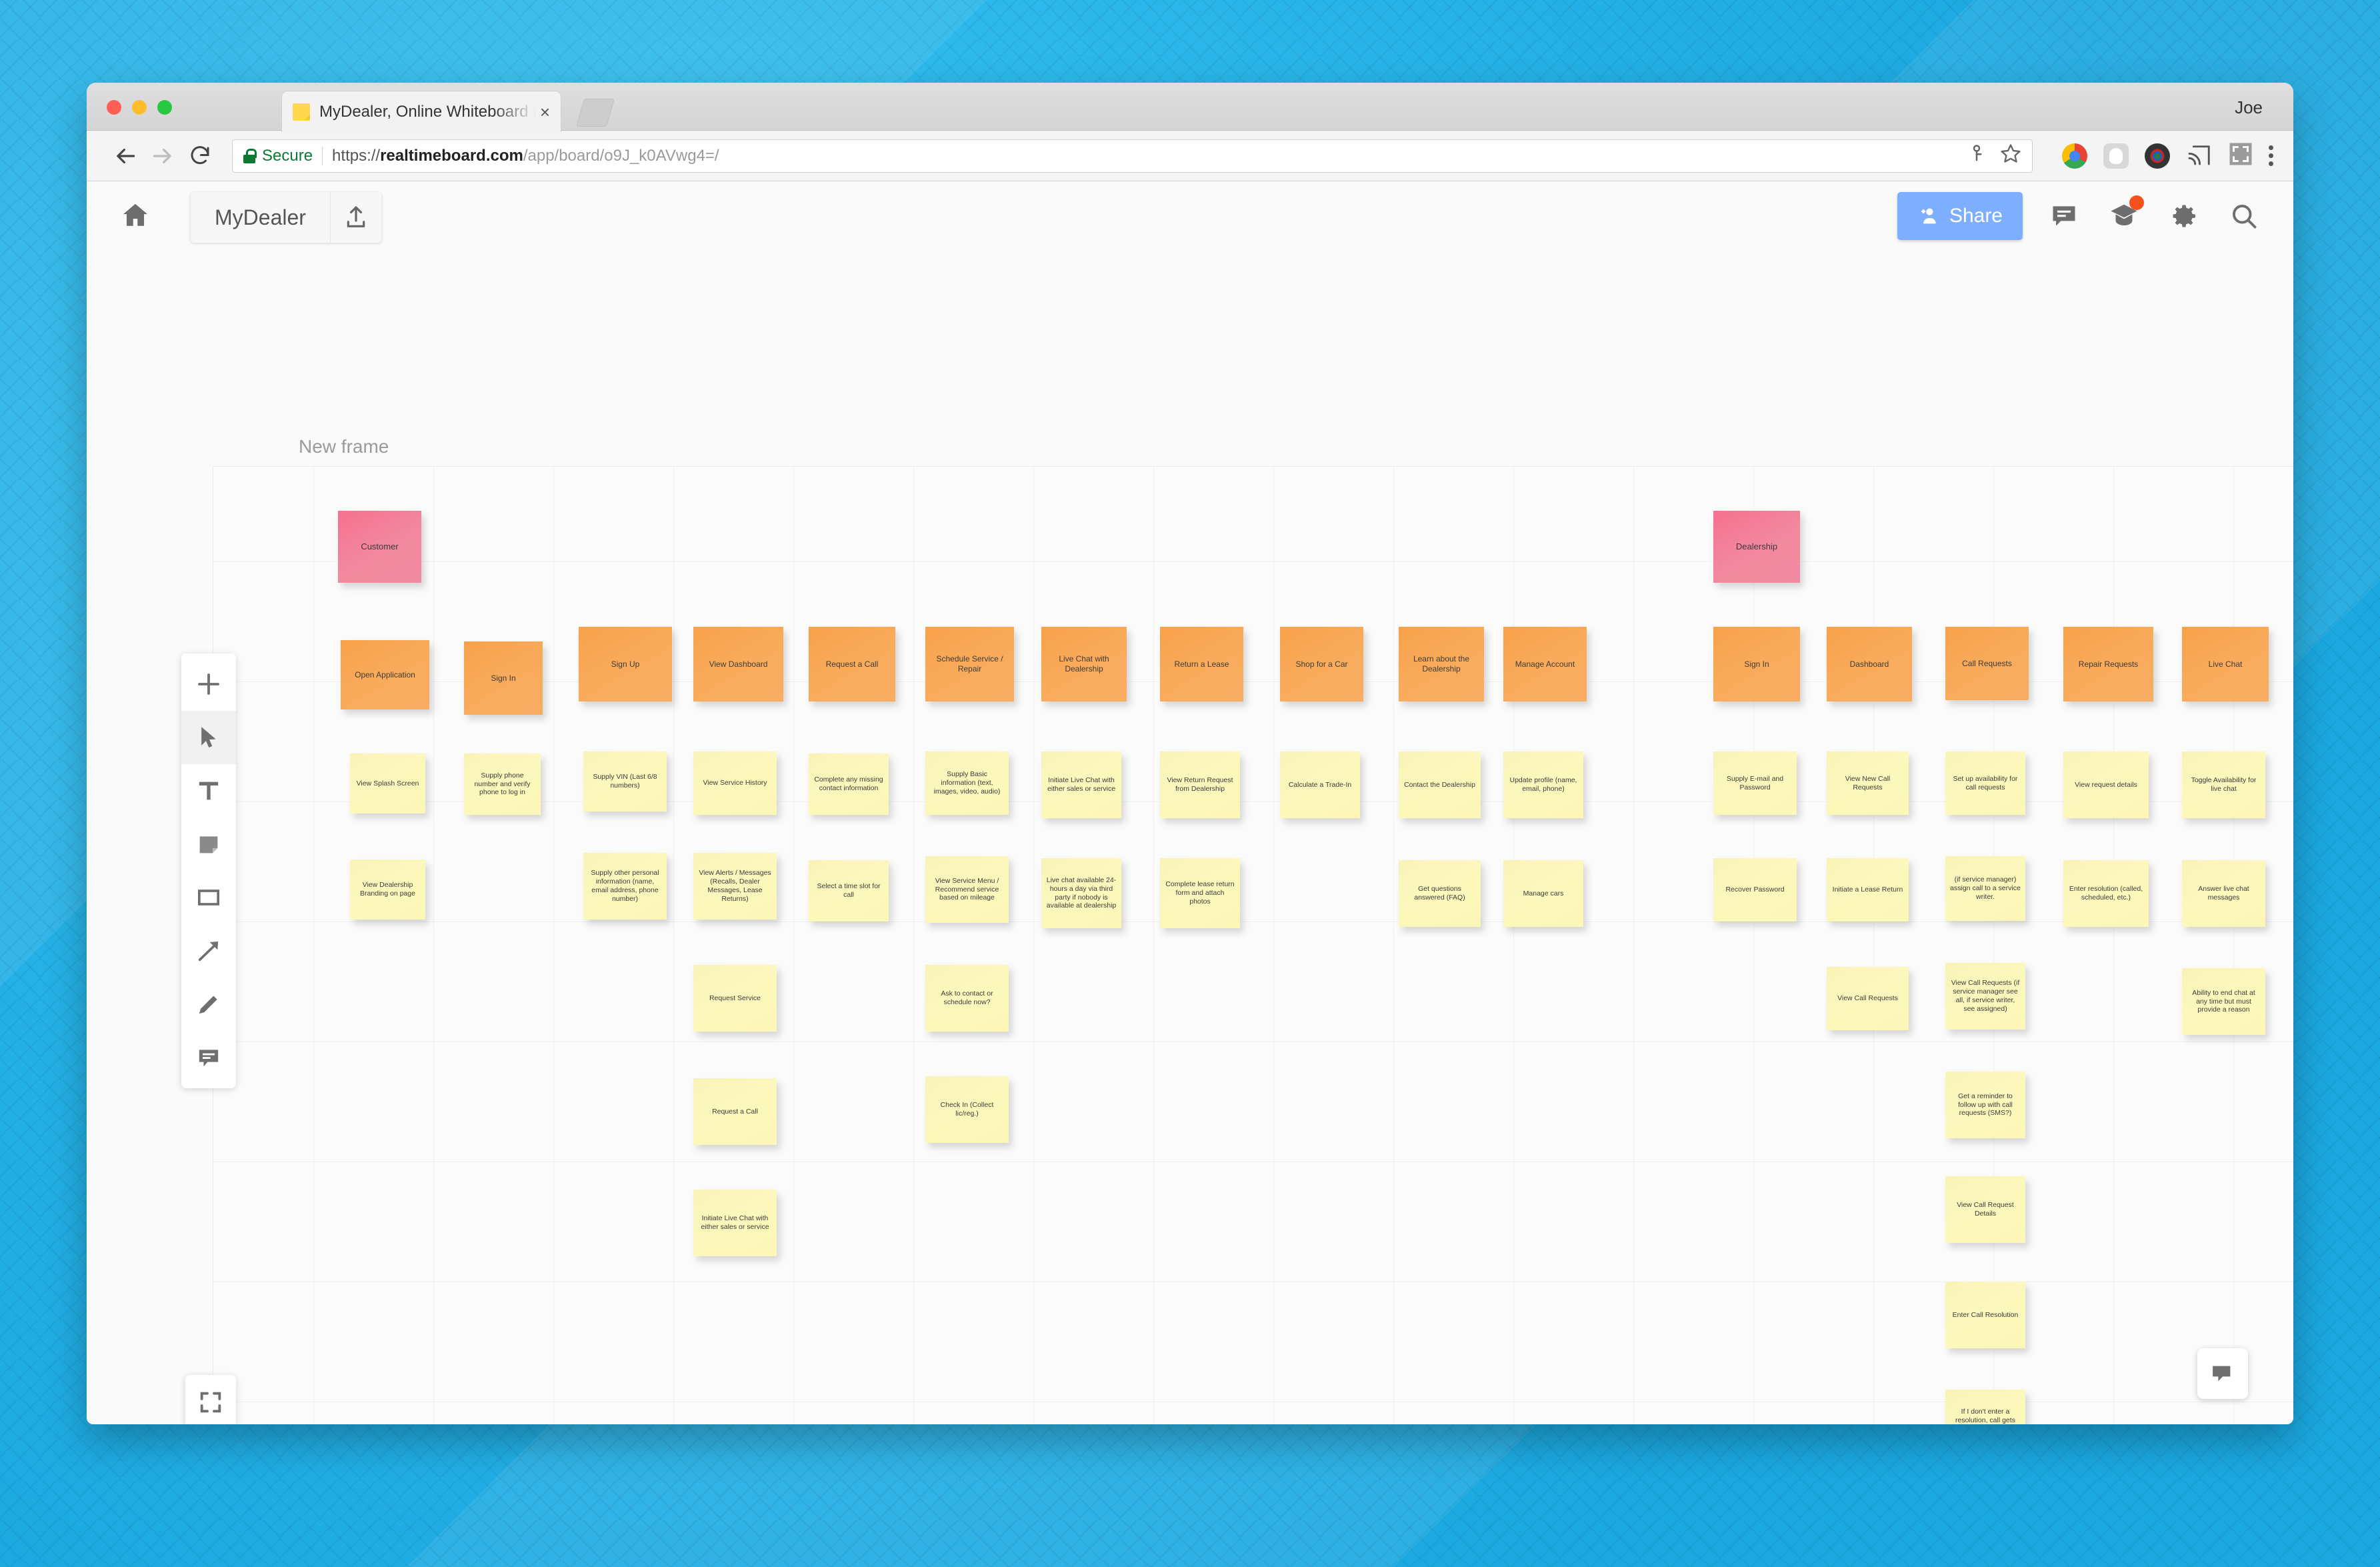 The image size is (2380, 1567). Describe the element at coordinates (1201, 664) in the screenshot. I see `activity-note: Return a Lease` at that location.